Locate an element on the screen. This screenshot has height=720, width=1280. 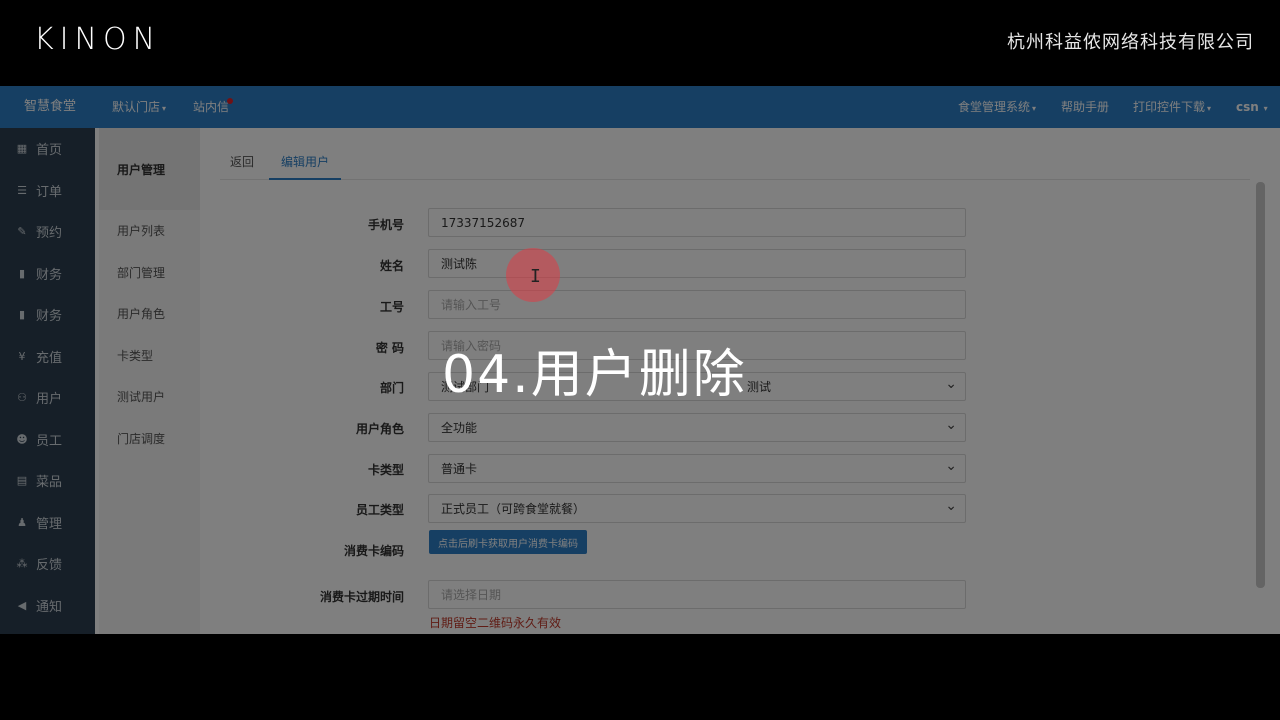
users-icon: ⚇ is located at coordinates (22, 398).